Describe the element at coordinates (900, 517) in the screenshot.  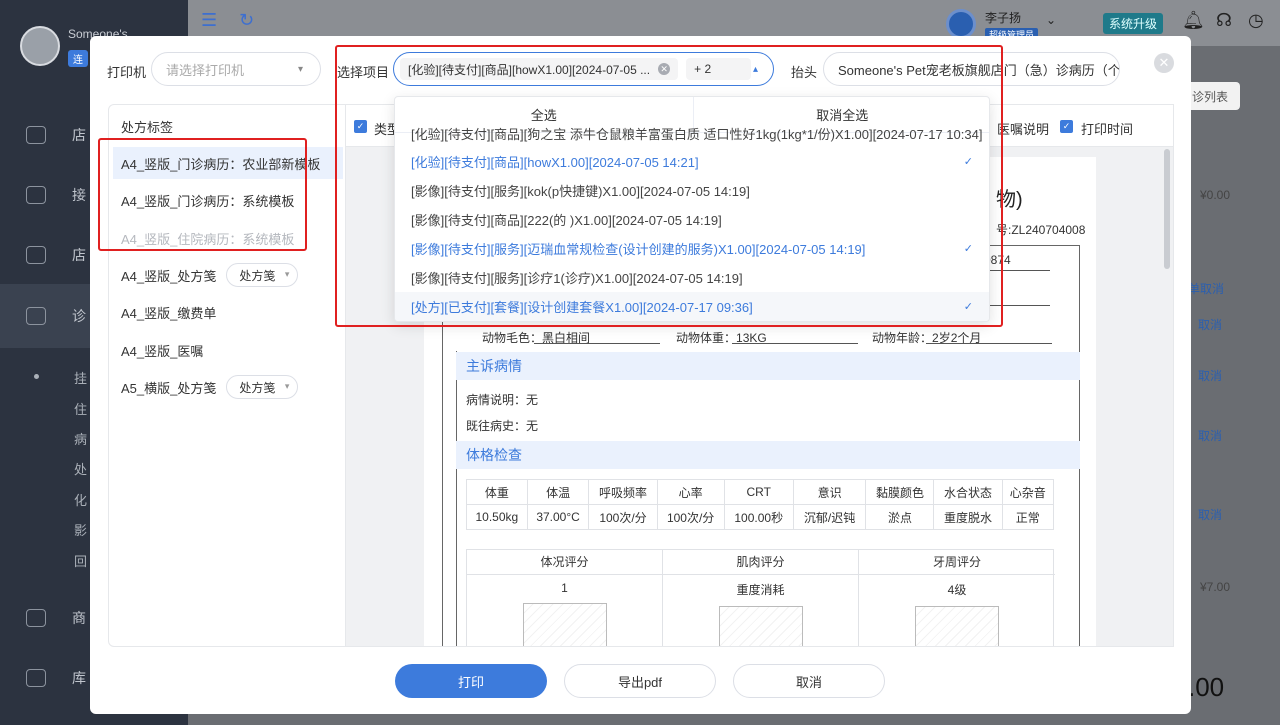
I see `table-cell: 淤点` at that location.